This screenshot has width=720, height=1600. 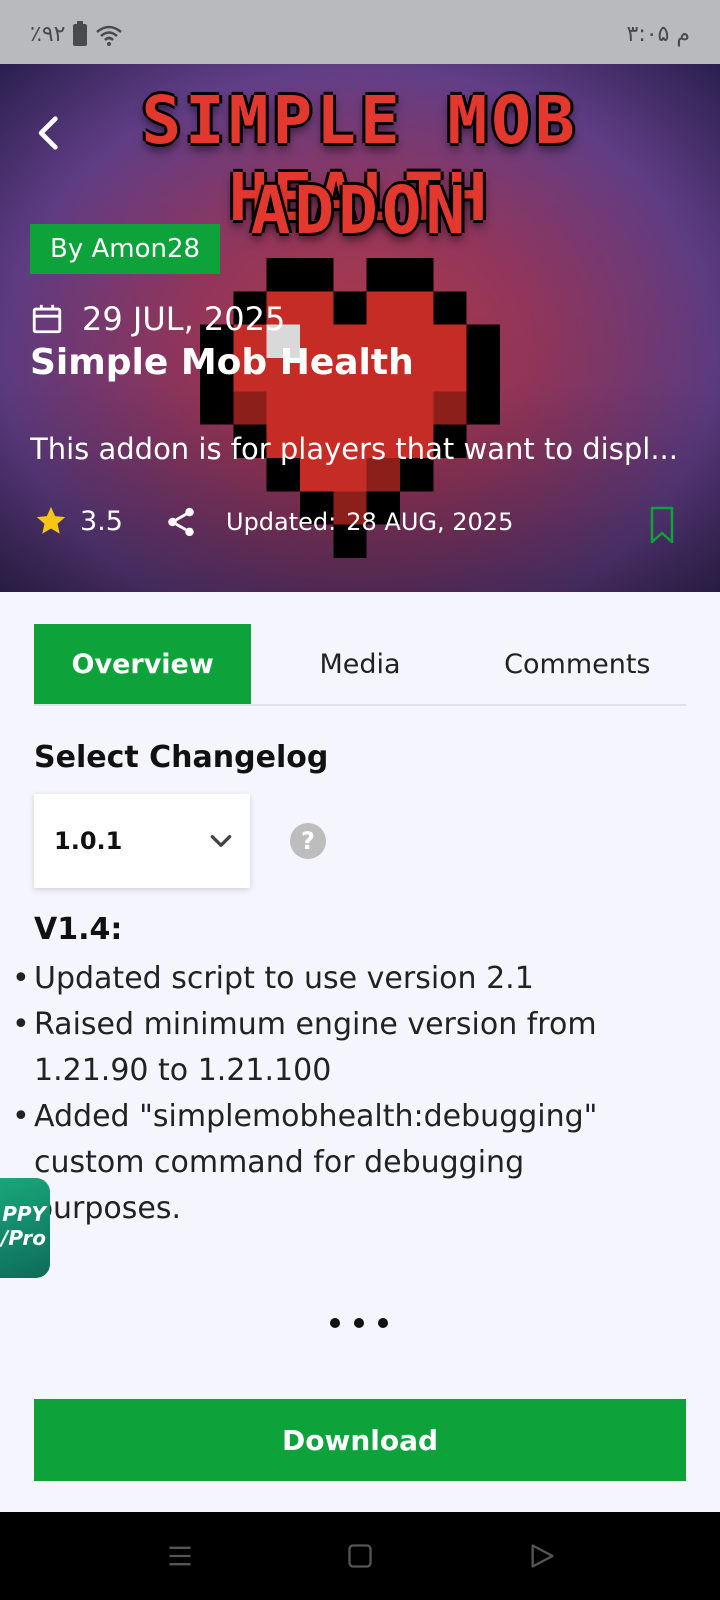 I want to click on status-left: ٪۹۲, so click(x=76, y=33).